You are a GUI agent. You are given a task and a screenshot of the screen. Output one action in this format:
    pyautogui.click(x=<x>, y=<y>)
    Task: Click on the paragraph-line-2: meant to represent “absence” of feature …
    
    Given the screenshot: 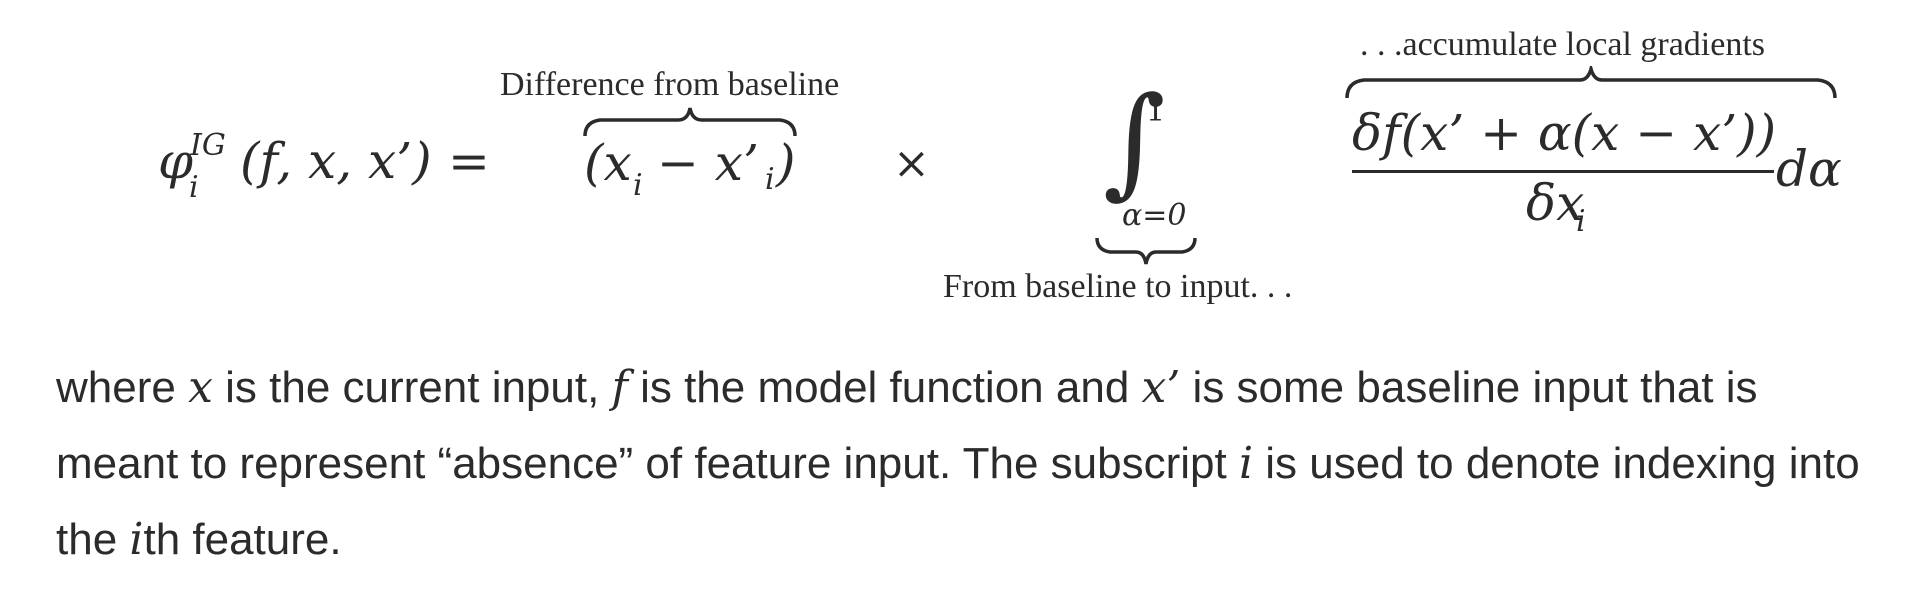 What is the action you would take?
    pyautogui.click(x=976, y=464)
    